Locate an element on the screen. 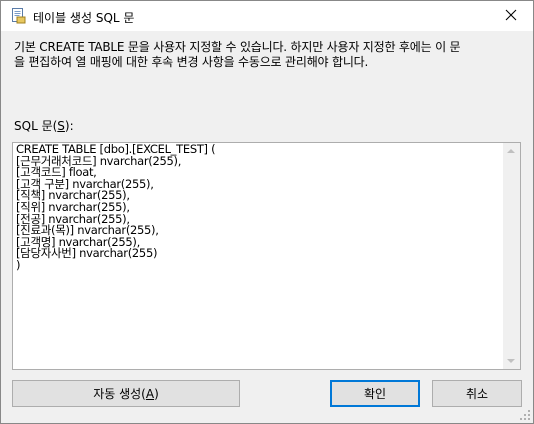  ok-label: 확인 is located at coordinates (375, 394).